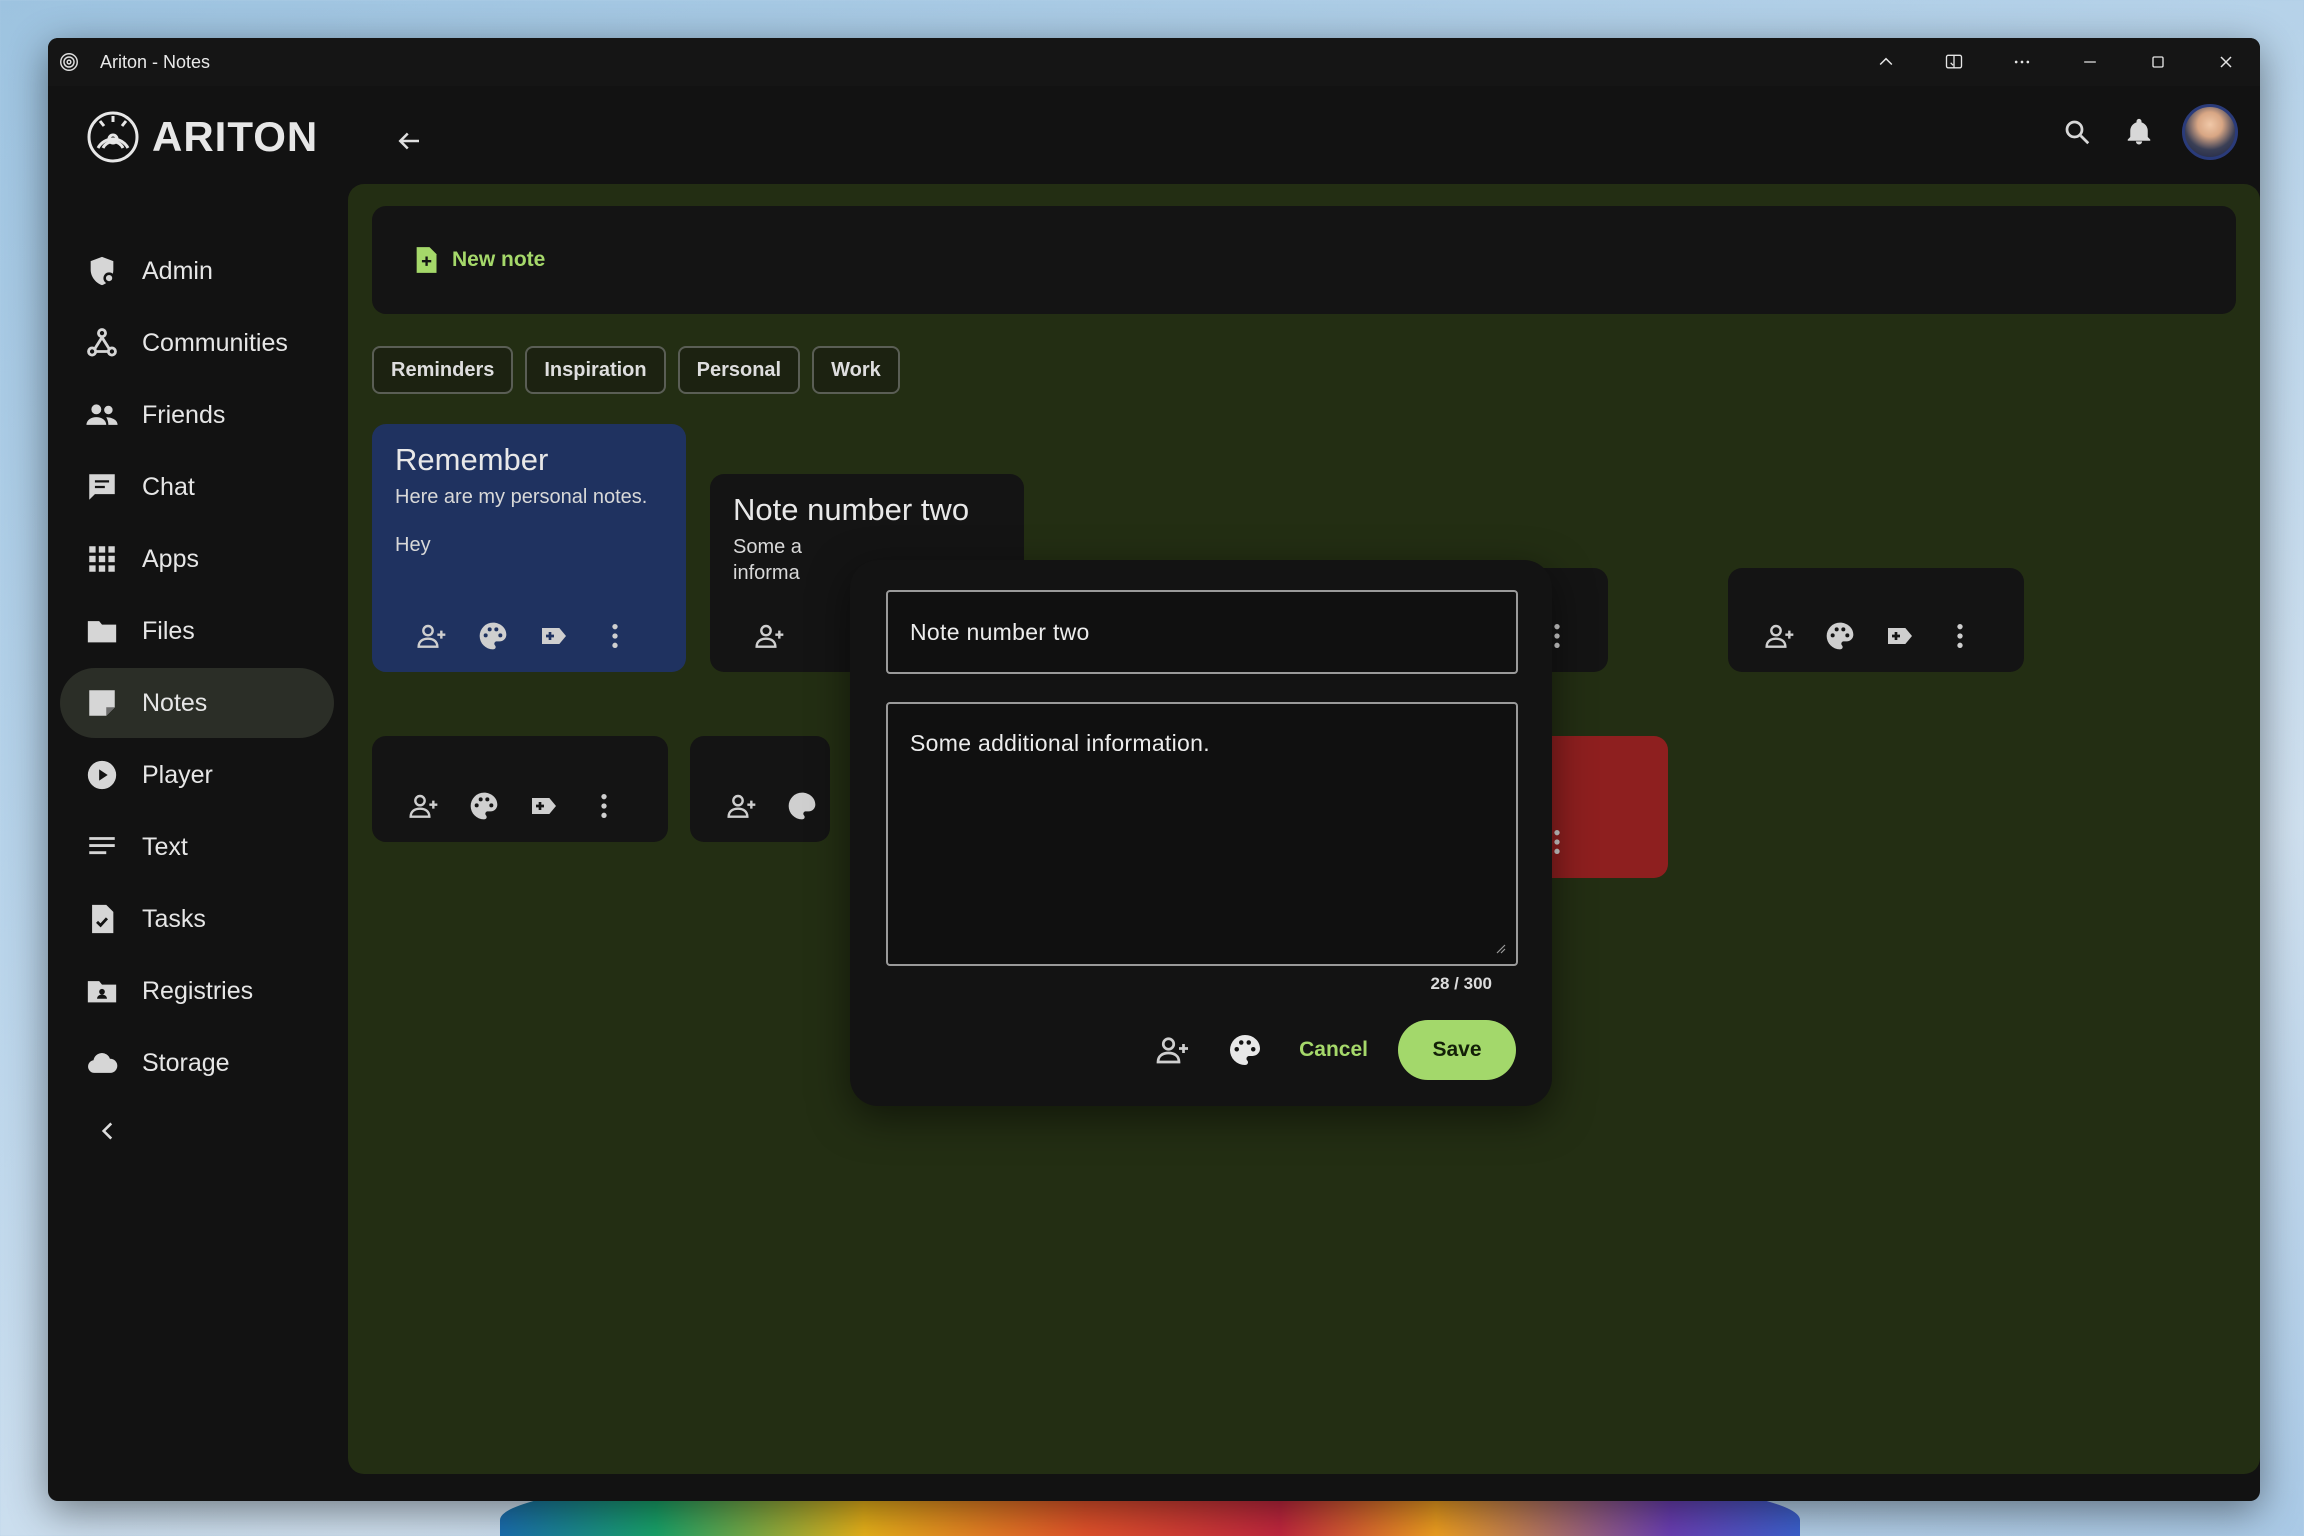  What do you see at coordinates (235, 136) in the screenshot?
I see `brand-name: ARITON` at bounding box center [235, 136].